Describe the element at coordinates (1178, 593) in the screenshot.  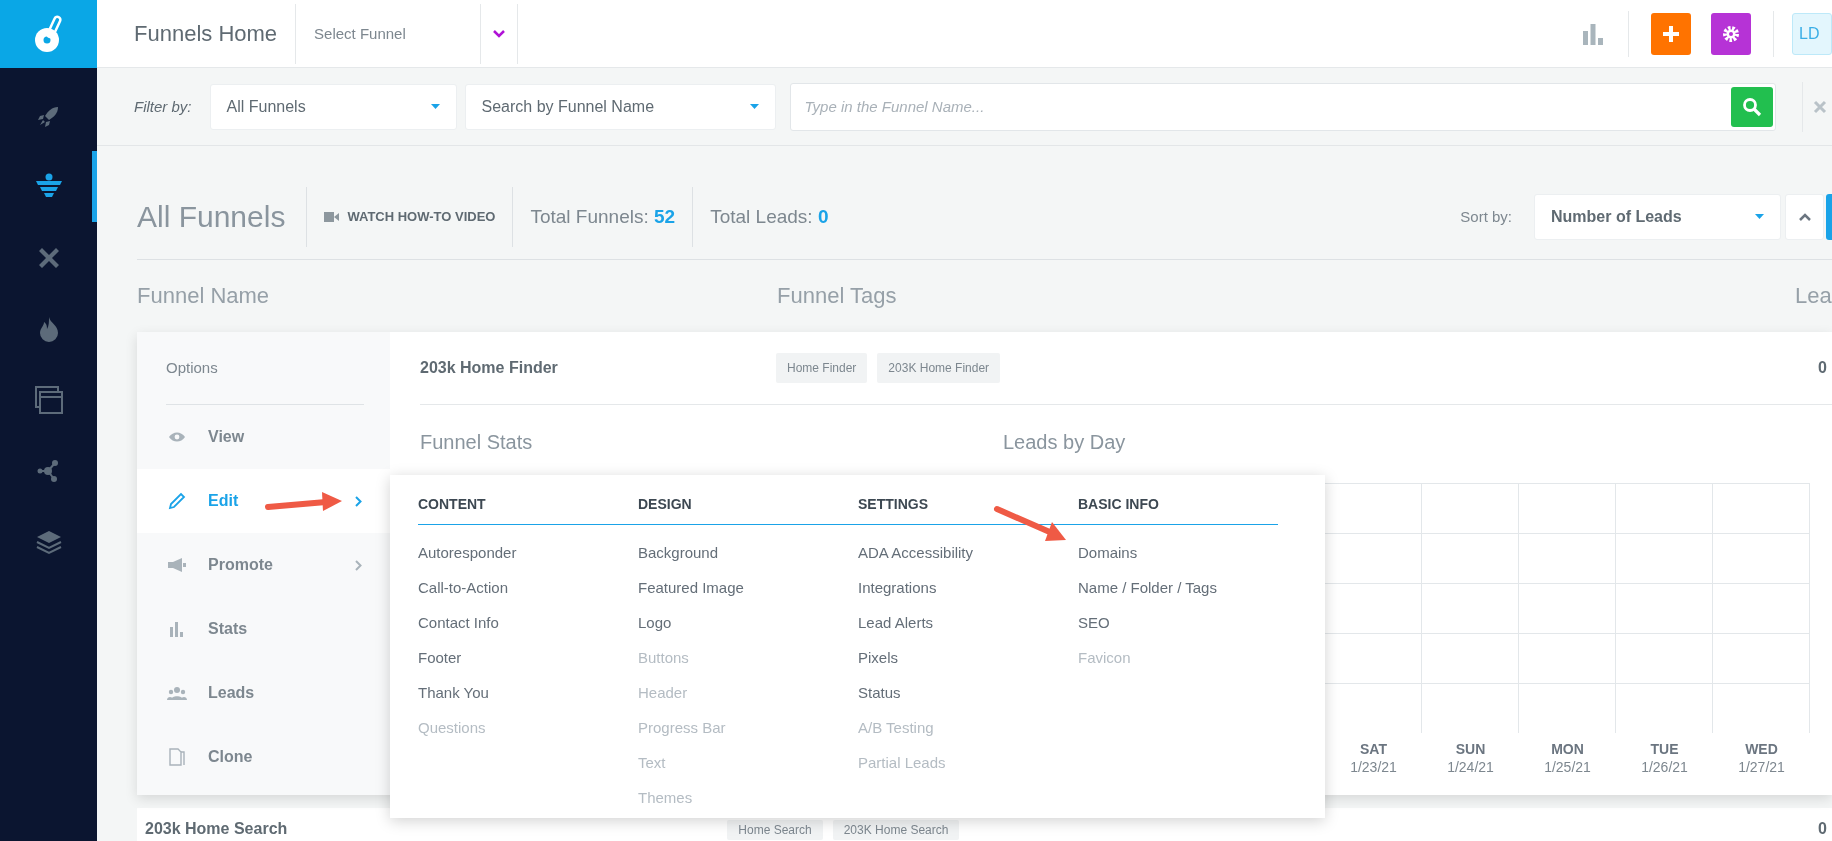
I see `menu-item: Name / Folder / Tags` at that location.